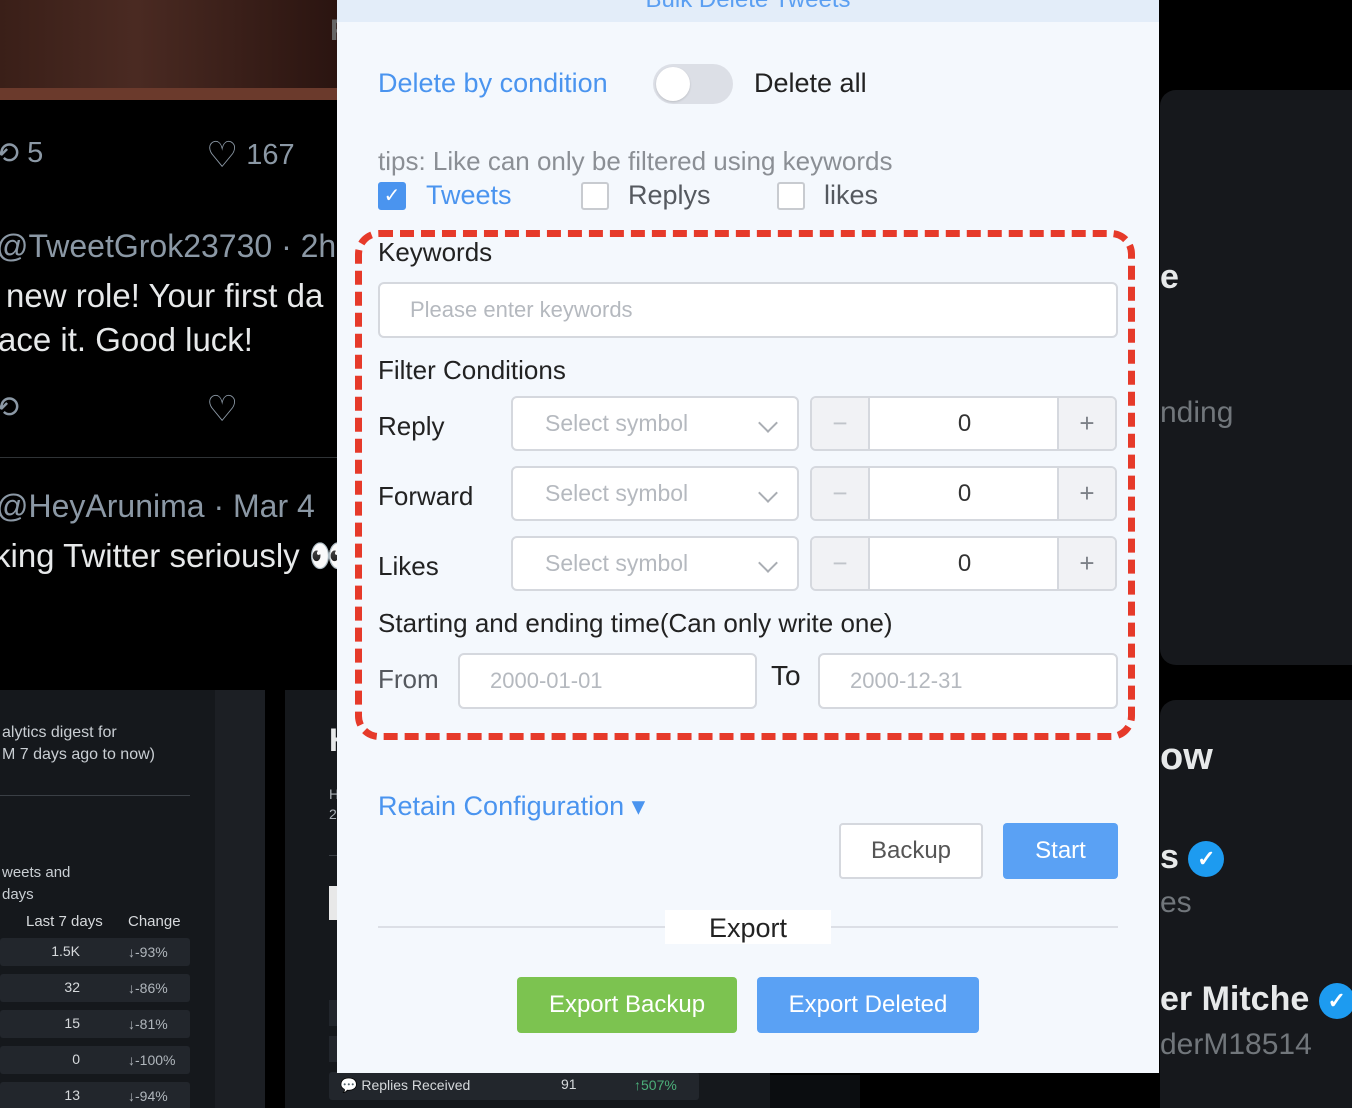 The height and width of the screenshot is (1108, 1352). Describe the element at coordinates (595, 196) in the screenshot. I see `replys-checkbox` at that location.